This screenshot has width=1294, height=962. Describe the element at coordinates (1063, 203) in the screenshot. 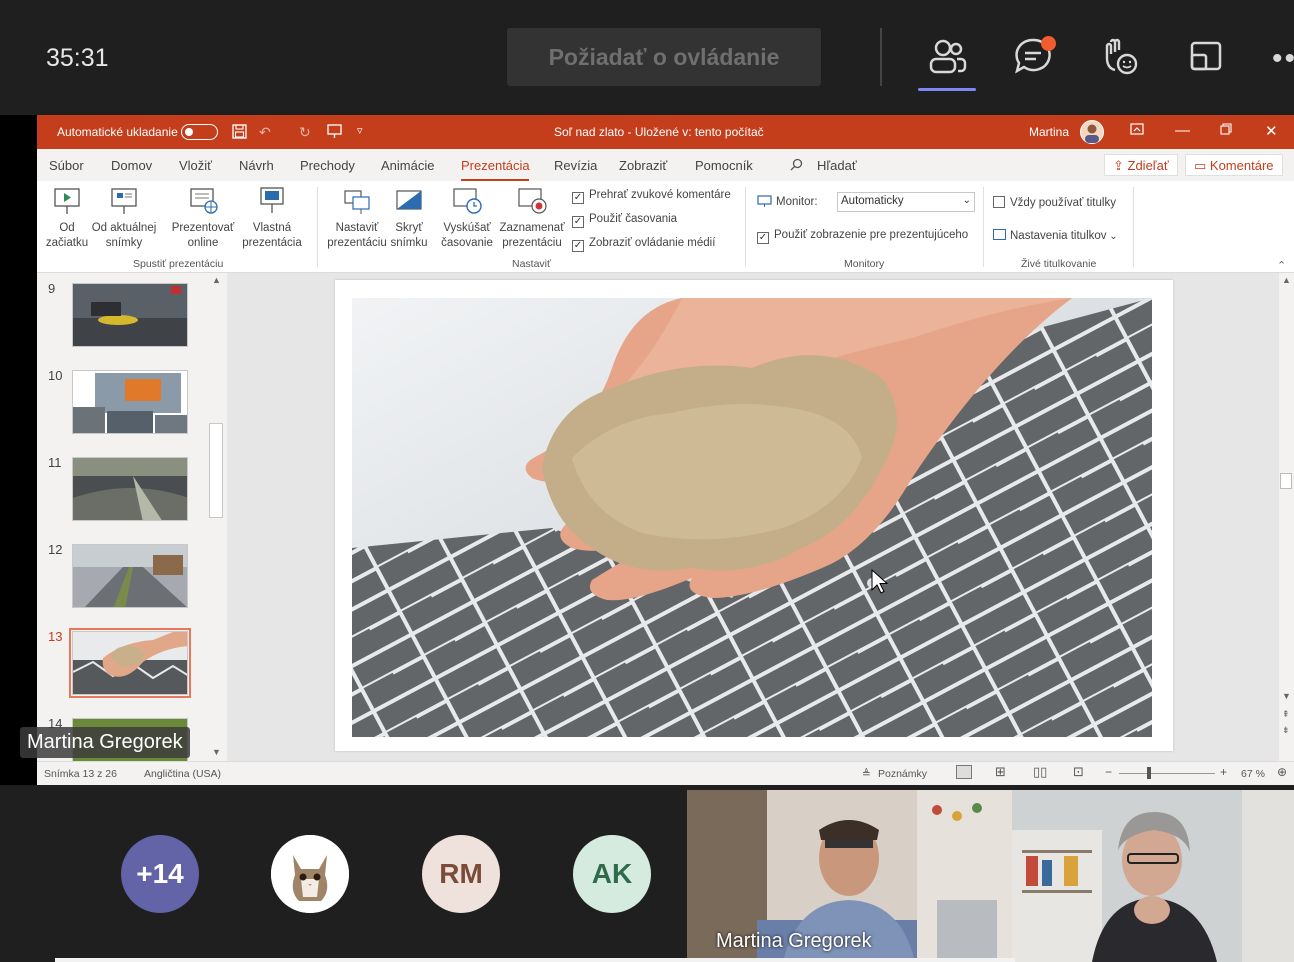

I see `always-subtitles-label: Vždy používať titulky` at that location.